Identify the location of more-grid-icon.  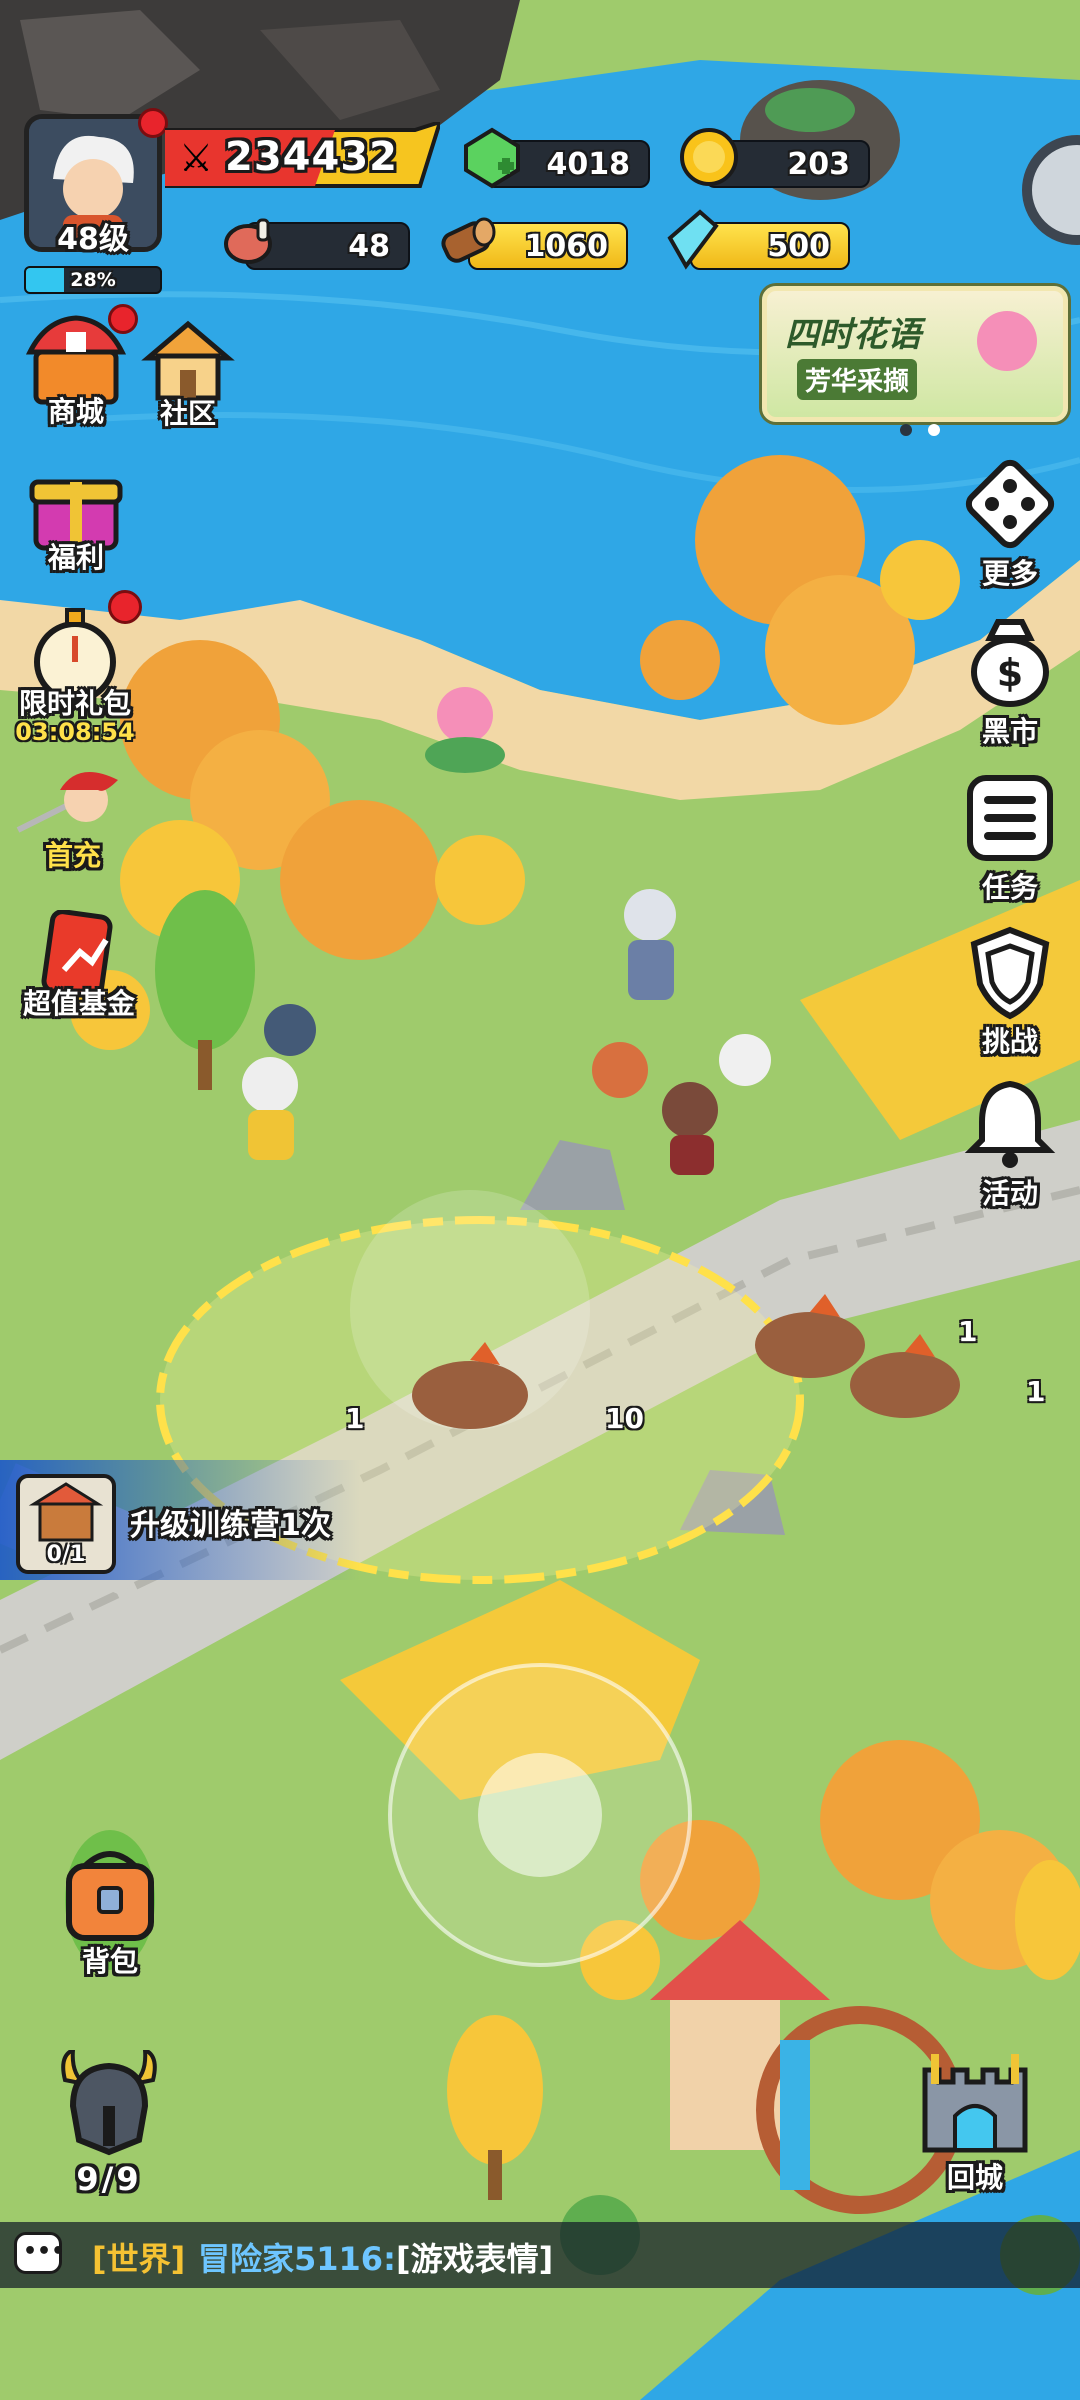
(1010, 504).